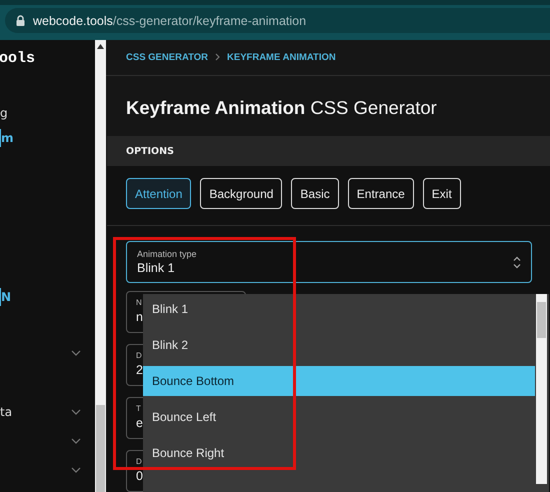  Describe the element at coordinates (139, 423) in the screenshot. I see `field-value: e` at that location.